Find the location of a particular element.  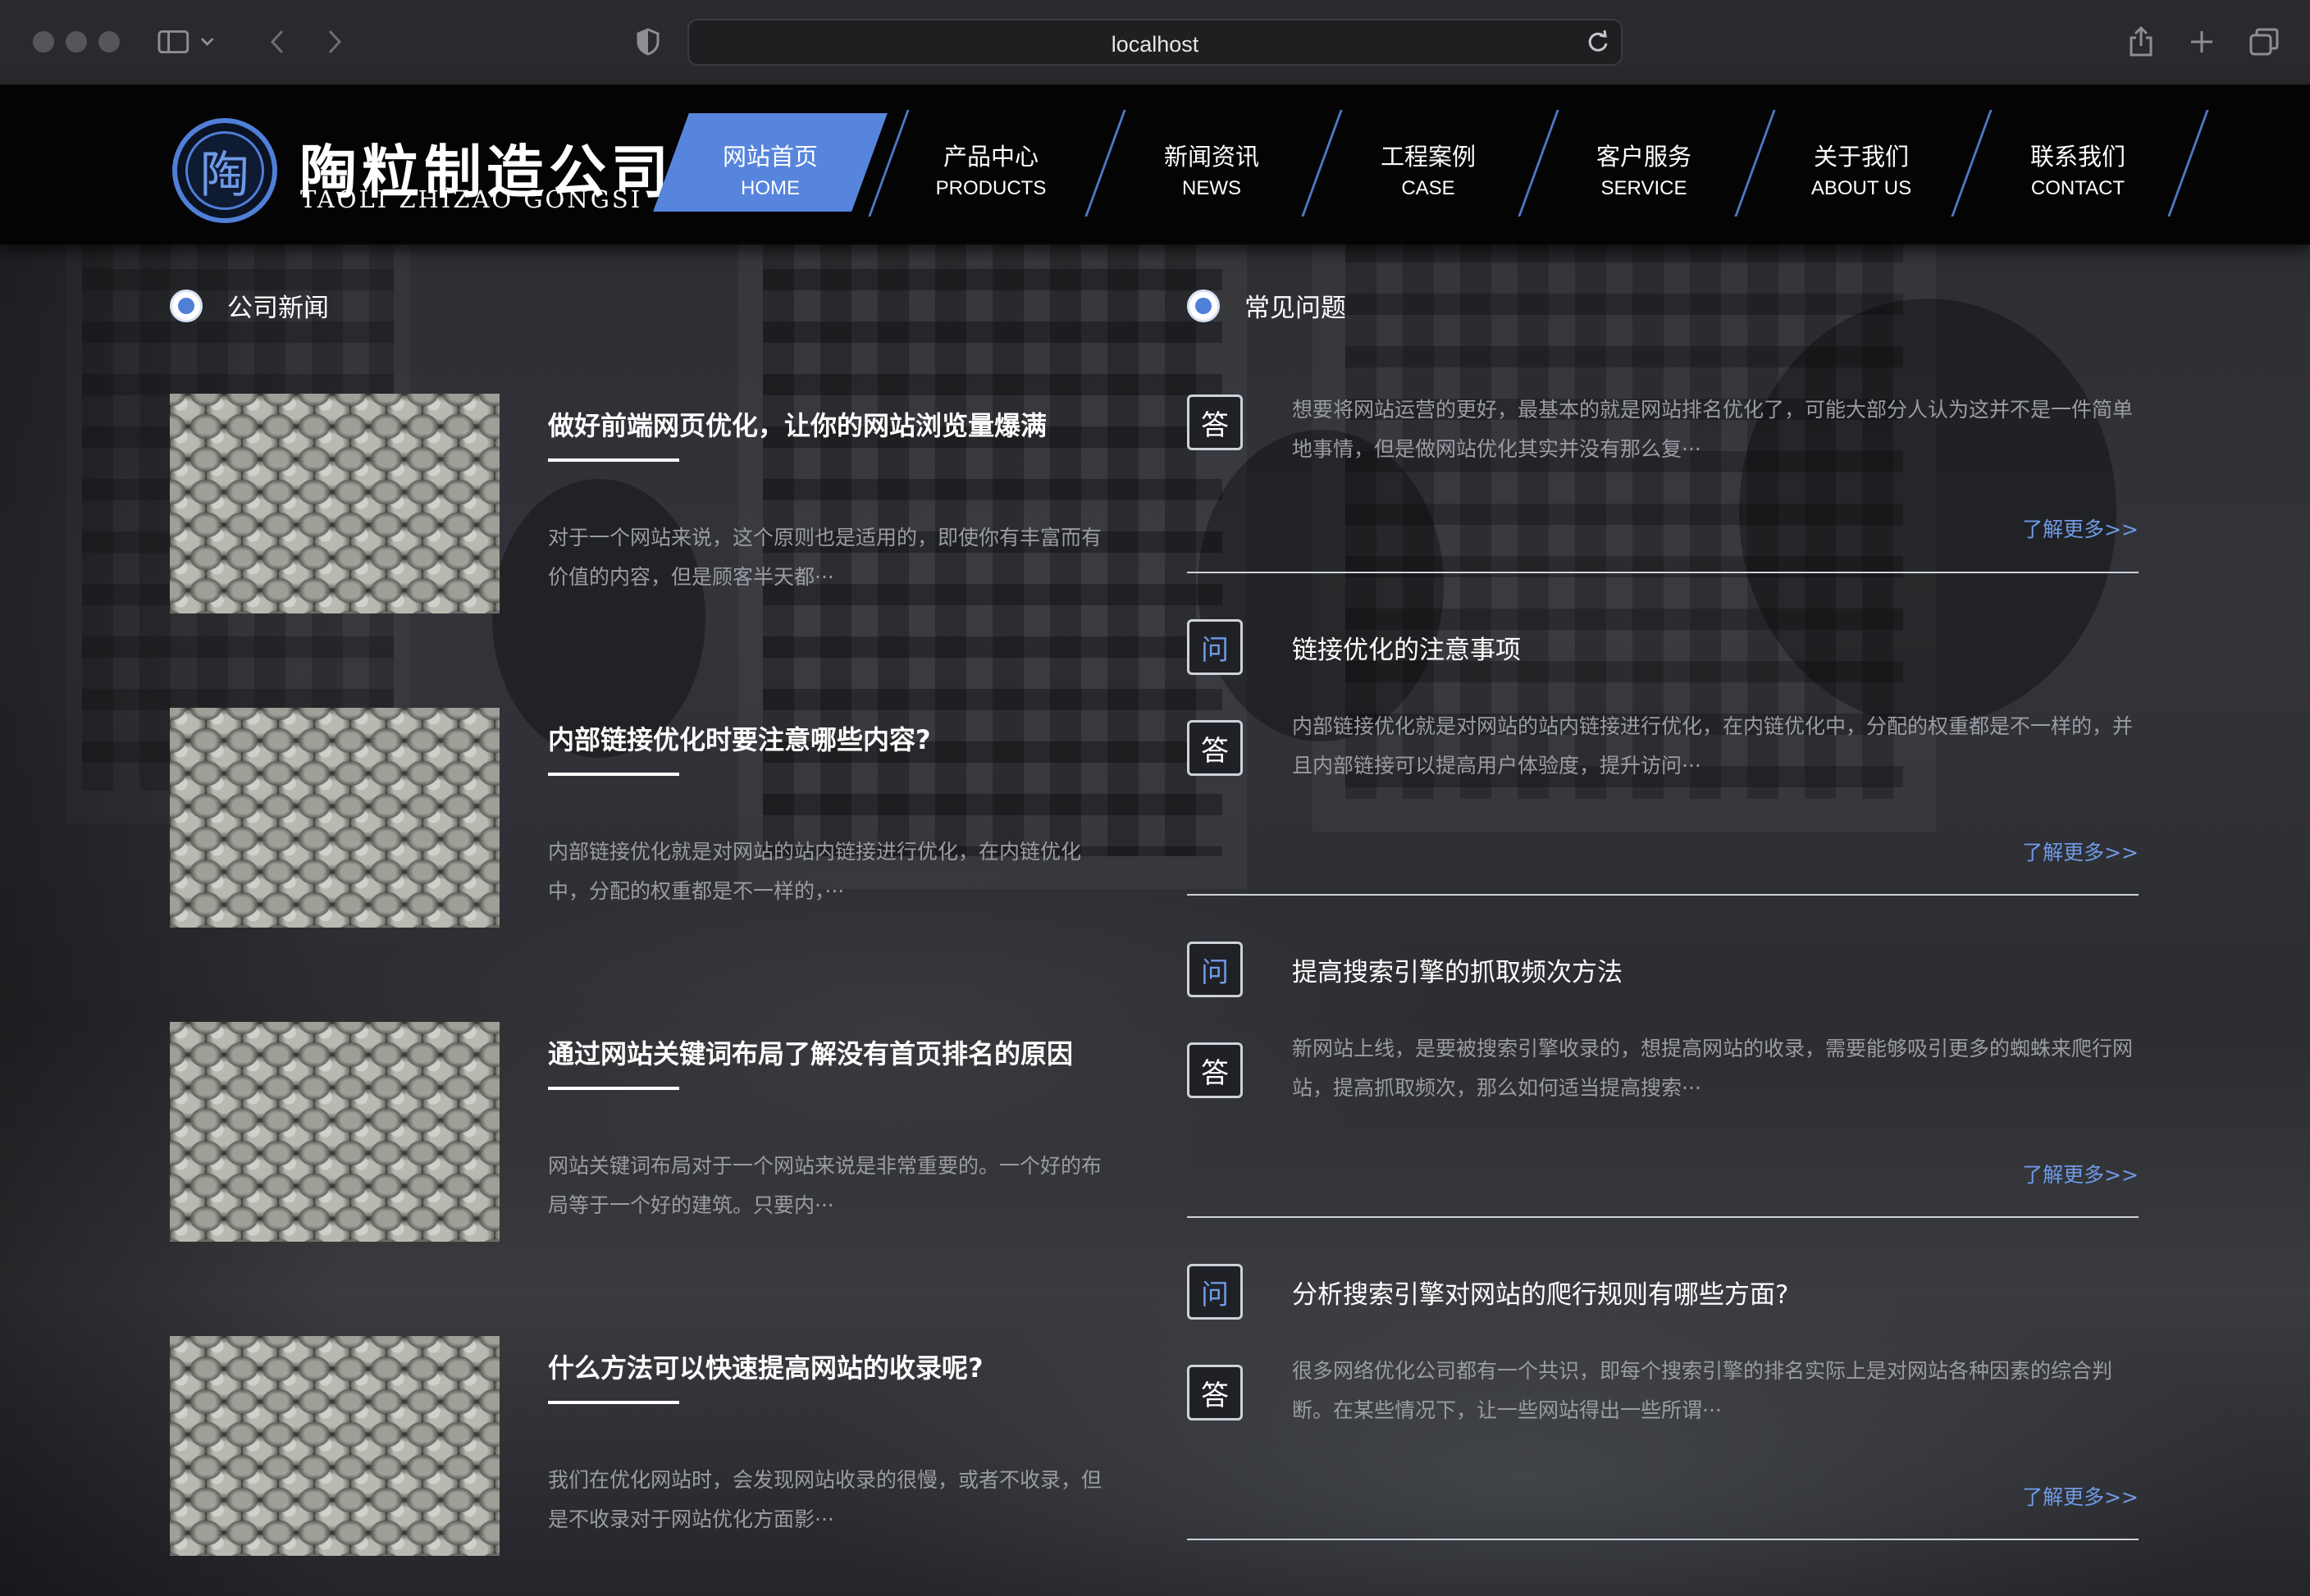

window-zoom-button is located at coordinates (109, 41).